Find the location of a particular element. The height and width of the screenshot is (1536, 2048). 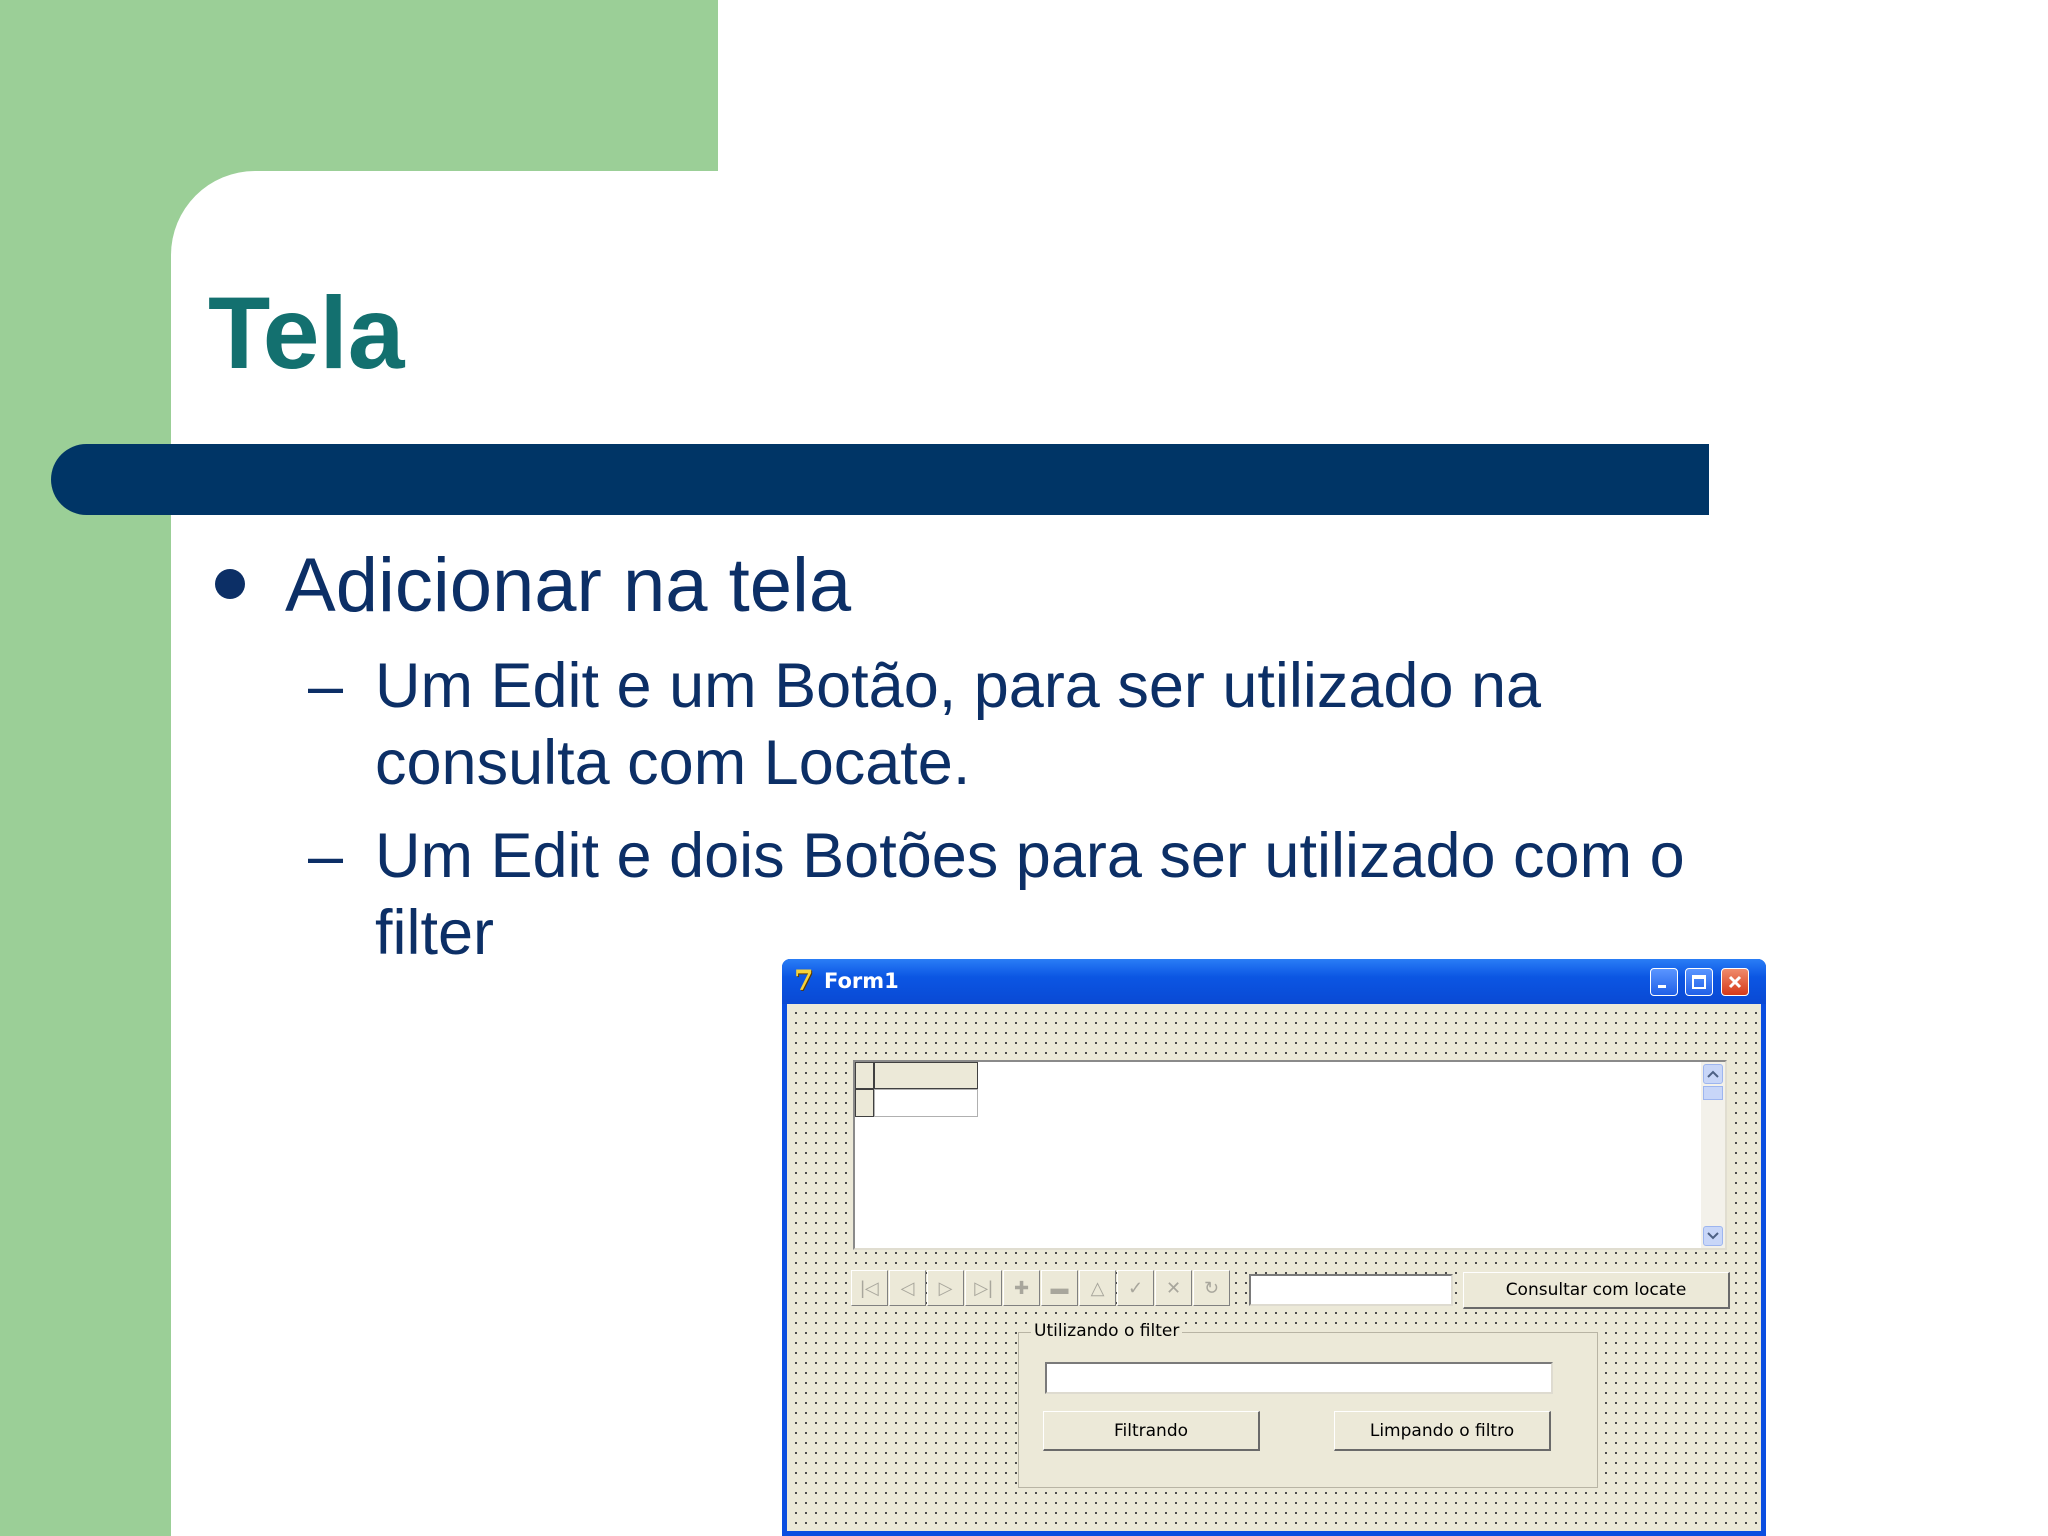

slide-title: Tela is located at coordinates (306, 333).